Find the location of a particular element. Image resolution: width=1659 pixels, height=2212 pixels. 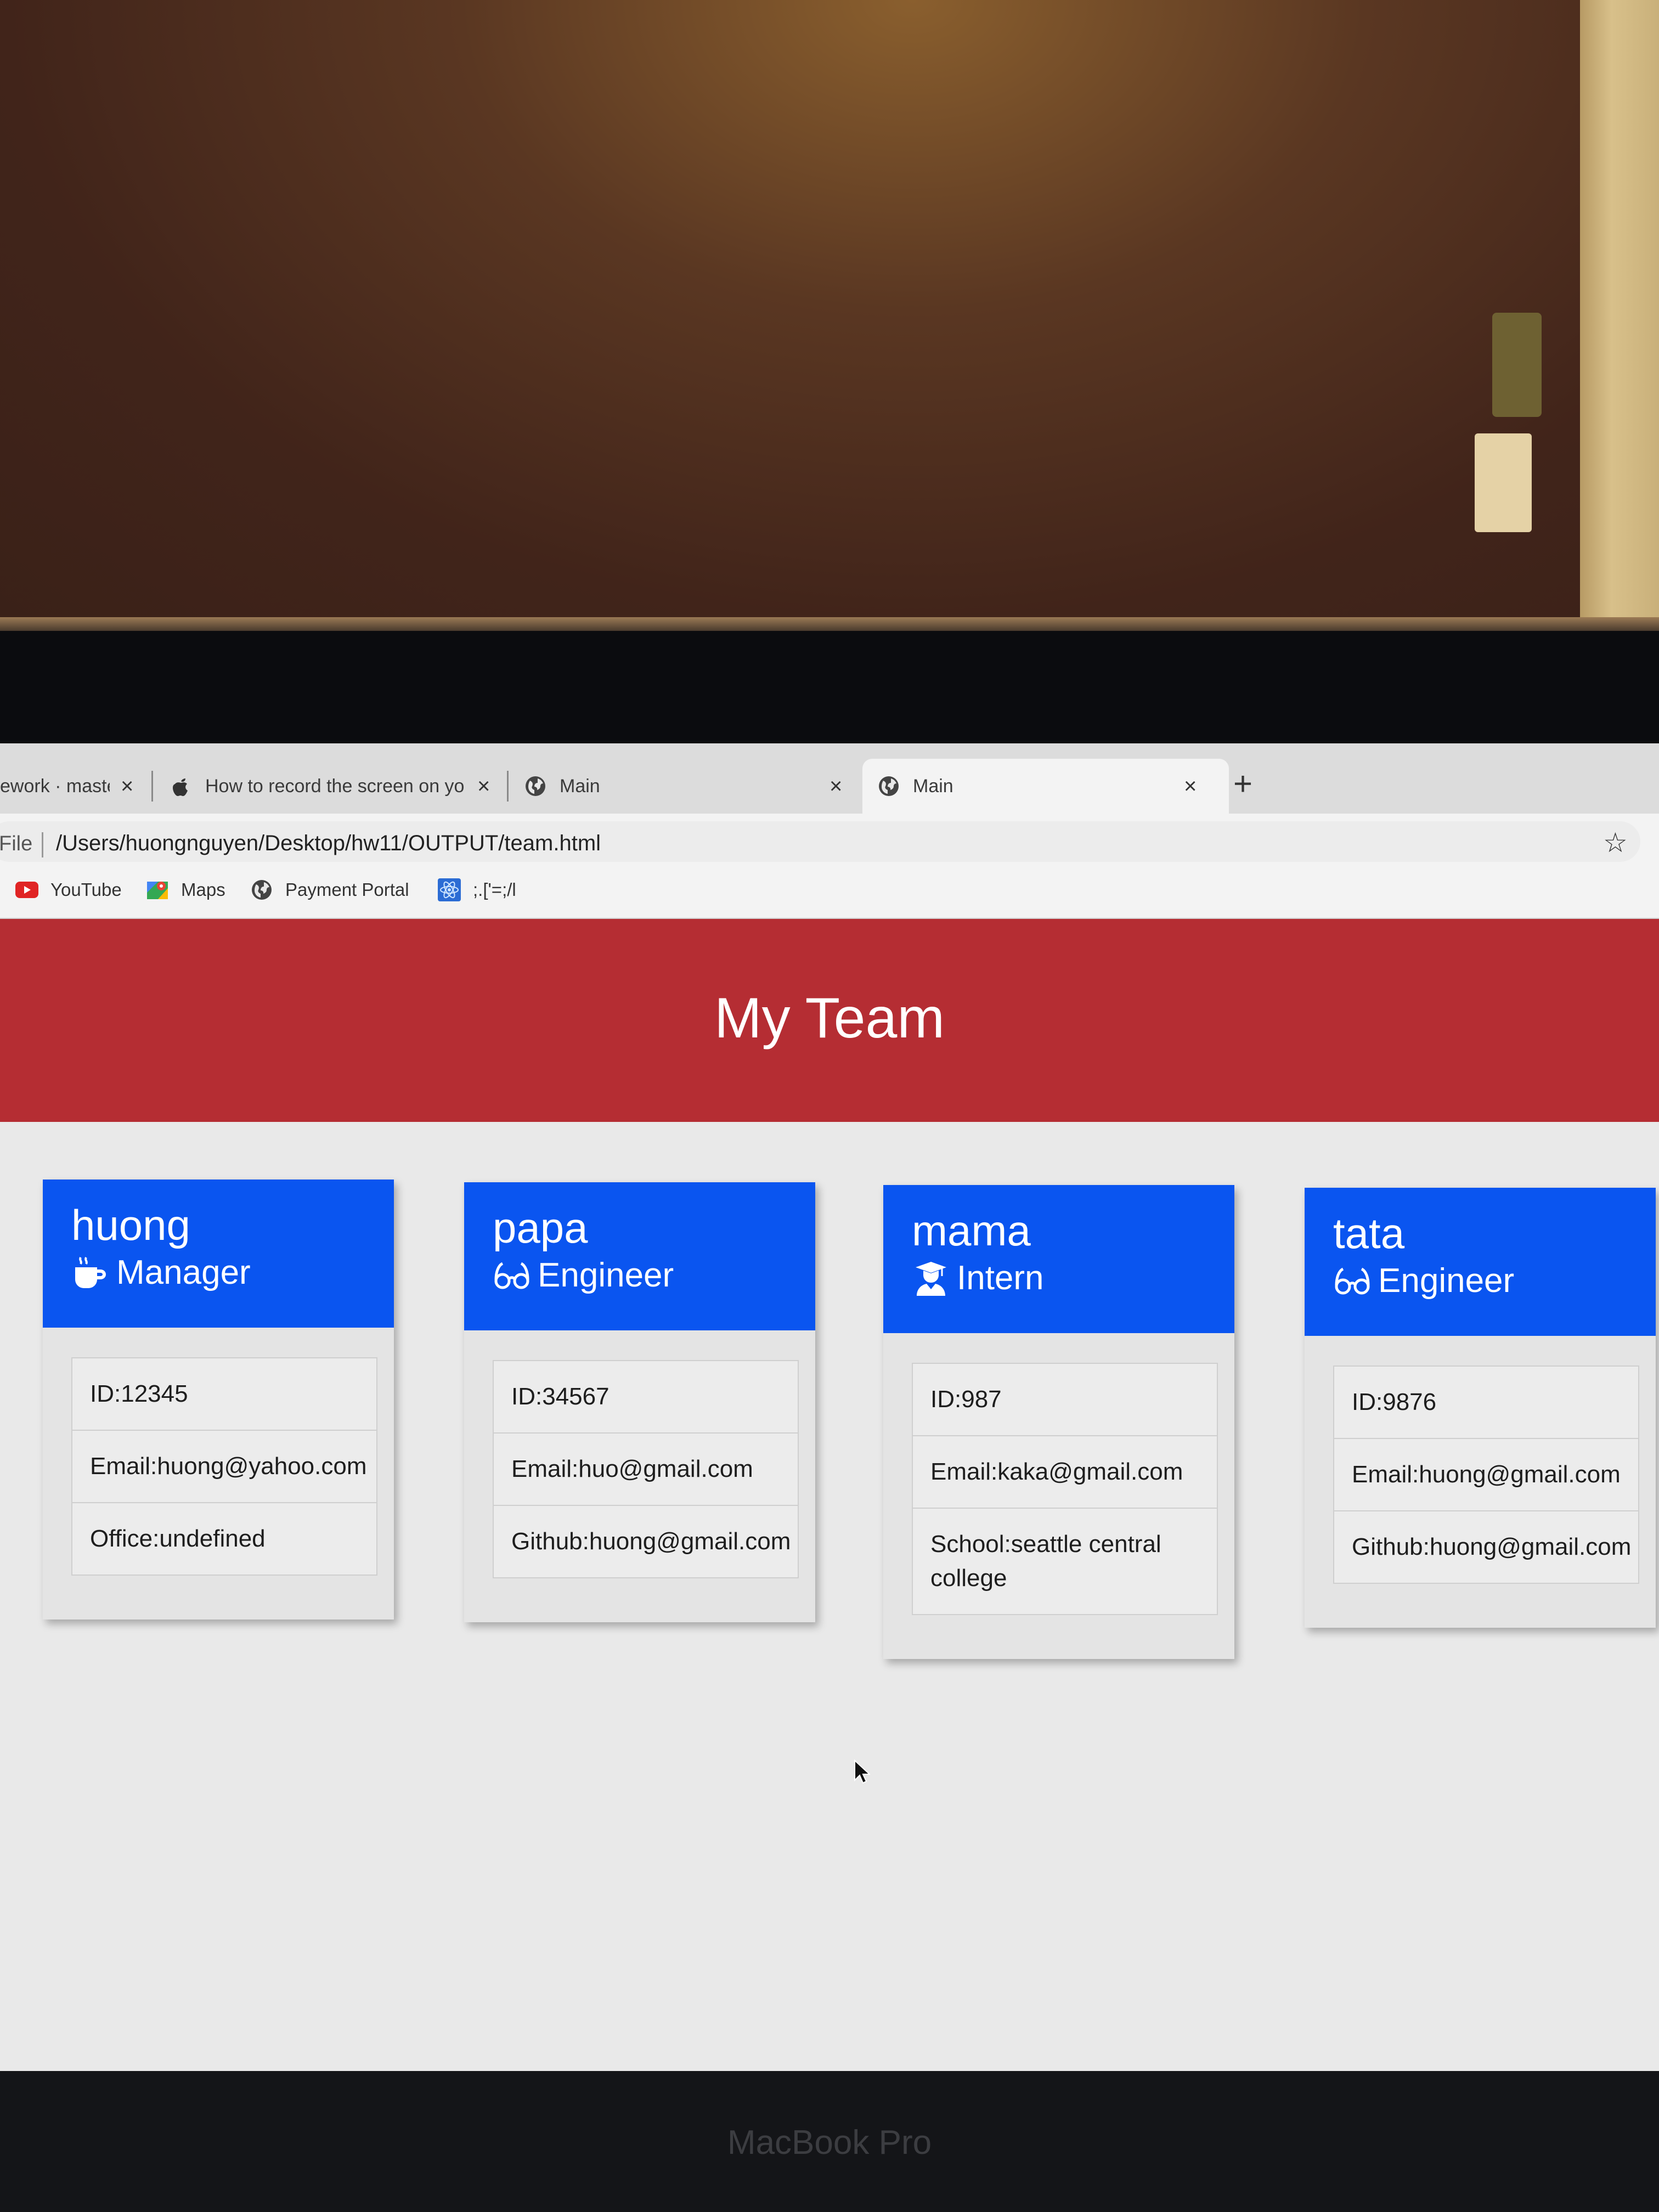

card-header: papa Engineer is located at coordinates (639, 1256).